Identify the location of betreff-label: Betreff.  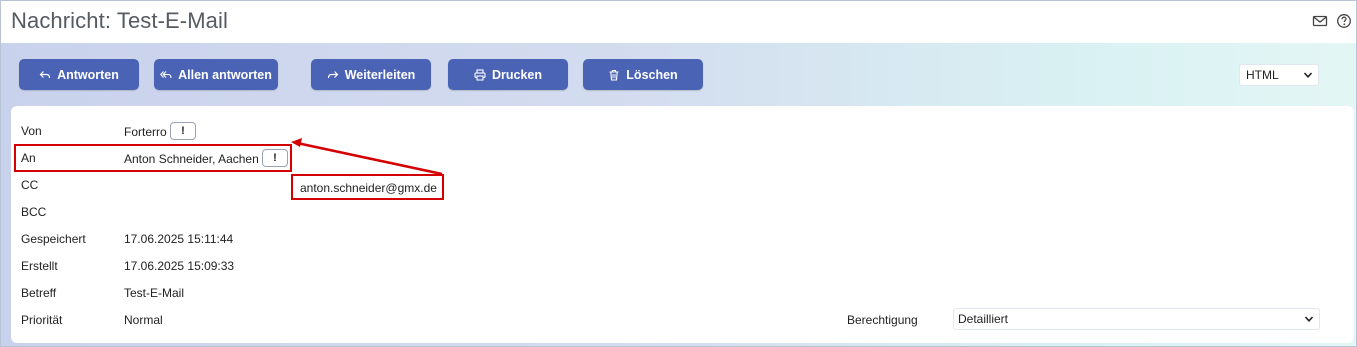
(39, 293).